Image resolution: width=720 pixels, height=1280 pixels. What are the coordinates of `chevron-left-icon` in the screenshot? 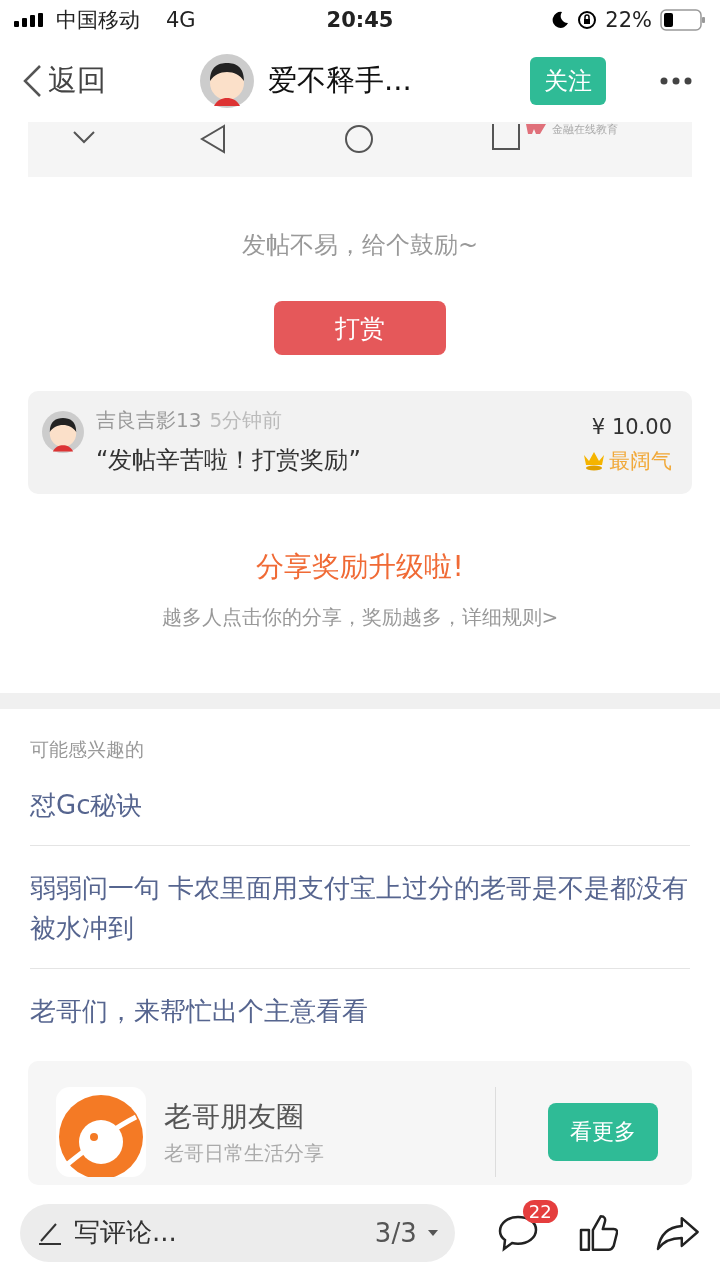 It's located at (32, 81).